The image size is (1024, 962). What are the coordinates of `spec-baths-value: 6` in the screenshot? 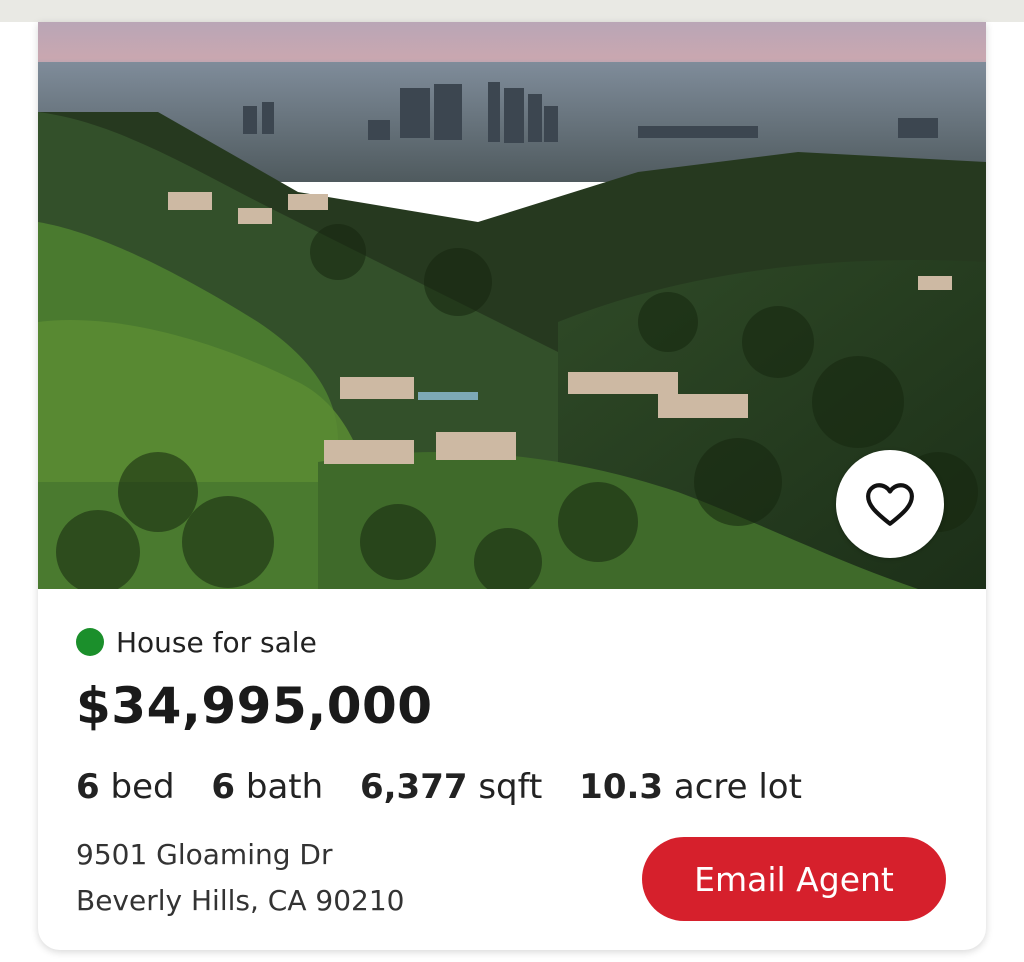 It's located at (223, 787).